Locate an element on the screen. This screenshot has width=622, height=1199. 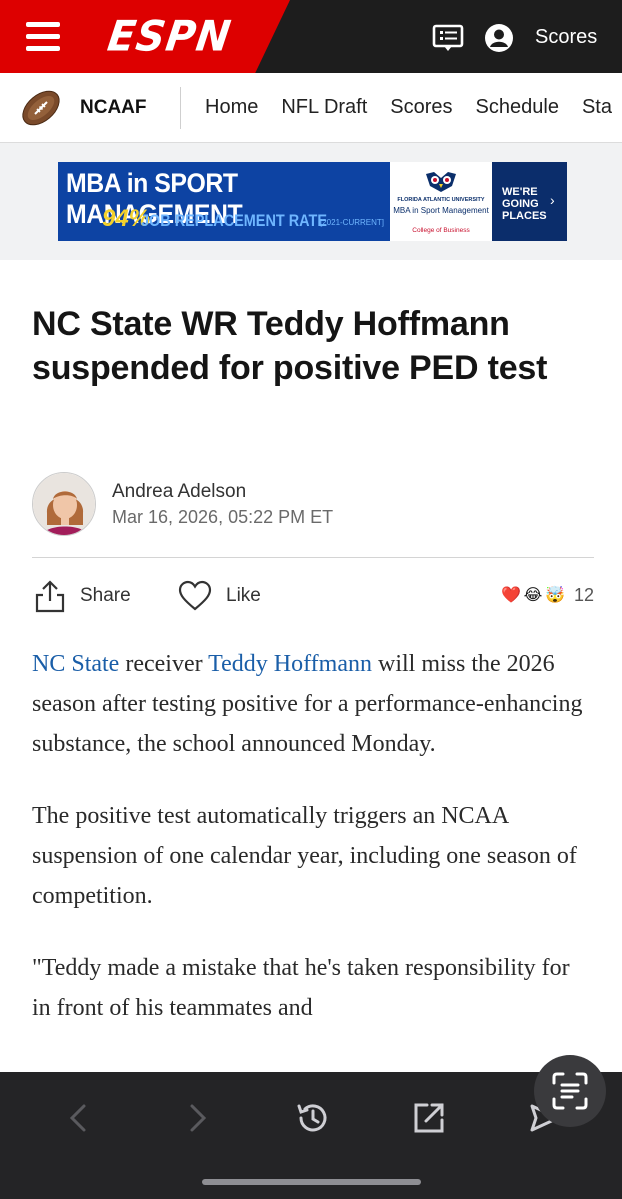
nav-divider is located at coordinates (180, 108).